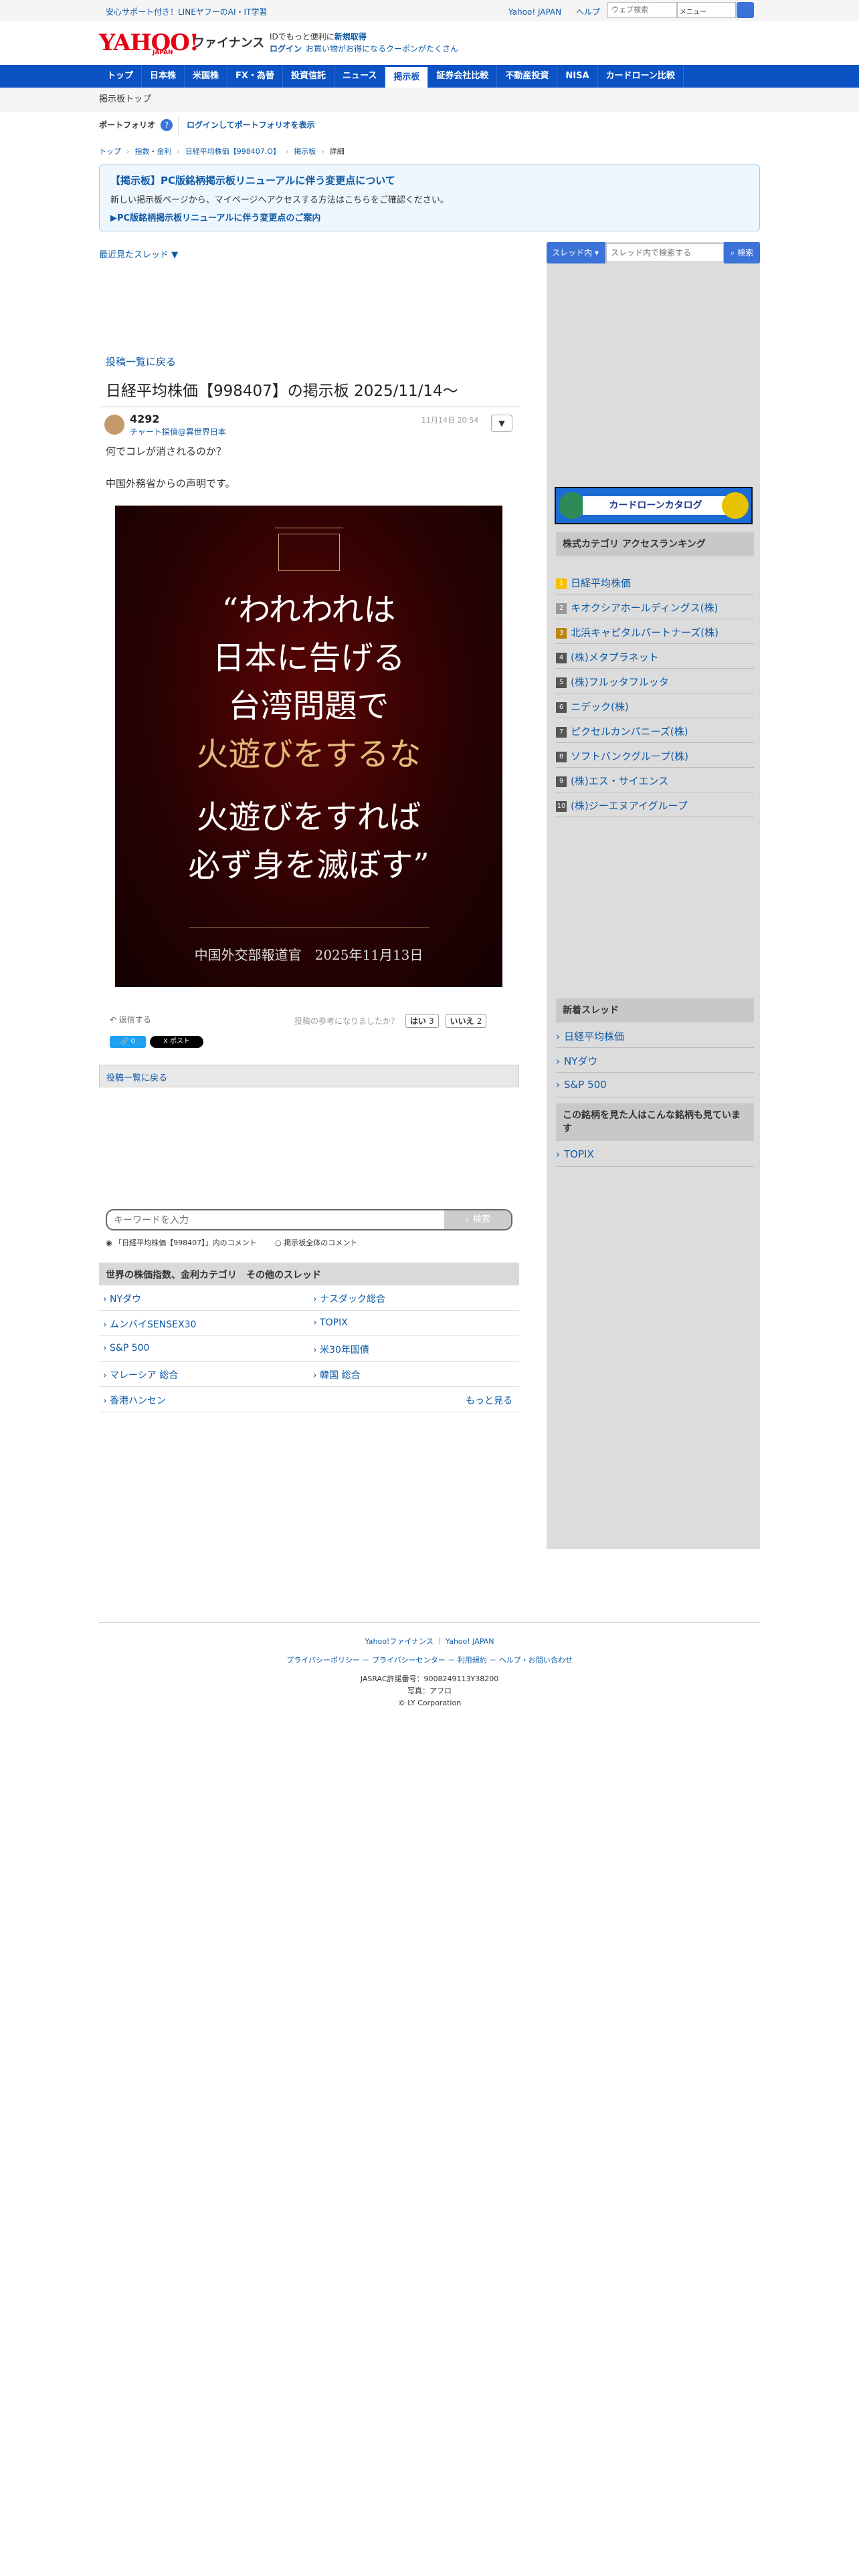 Image resolution: width=859 pixels, height=2576 pixels. I want to click on promo-link: 安心サポート付き！LINEヤフーのAI・IT学習, so click(186, 12).